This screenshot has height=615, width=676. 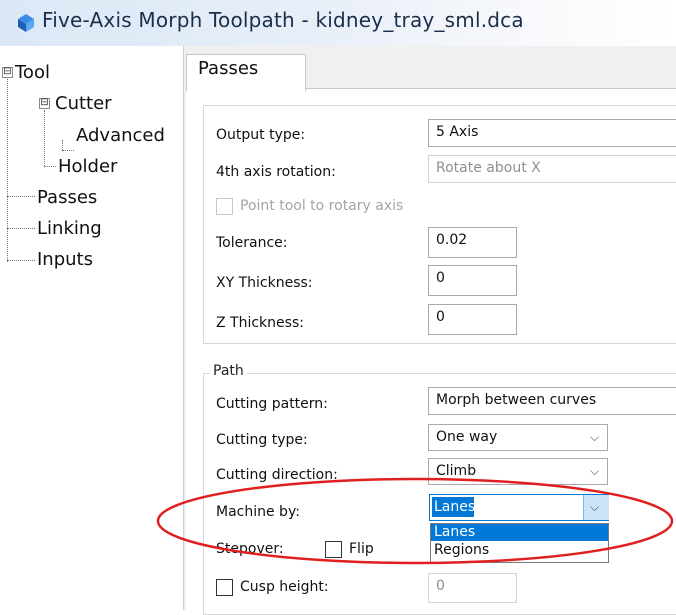 I want to click on output-type-select: 5 Axis, so click(x=552, y=133).